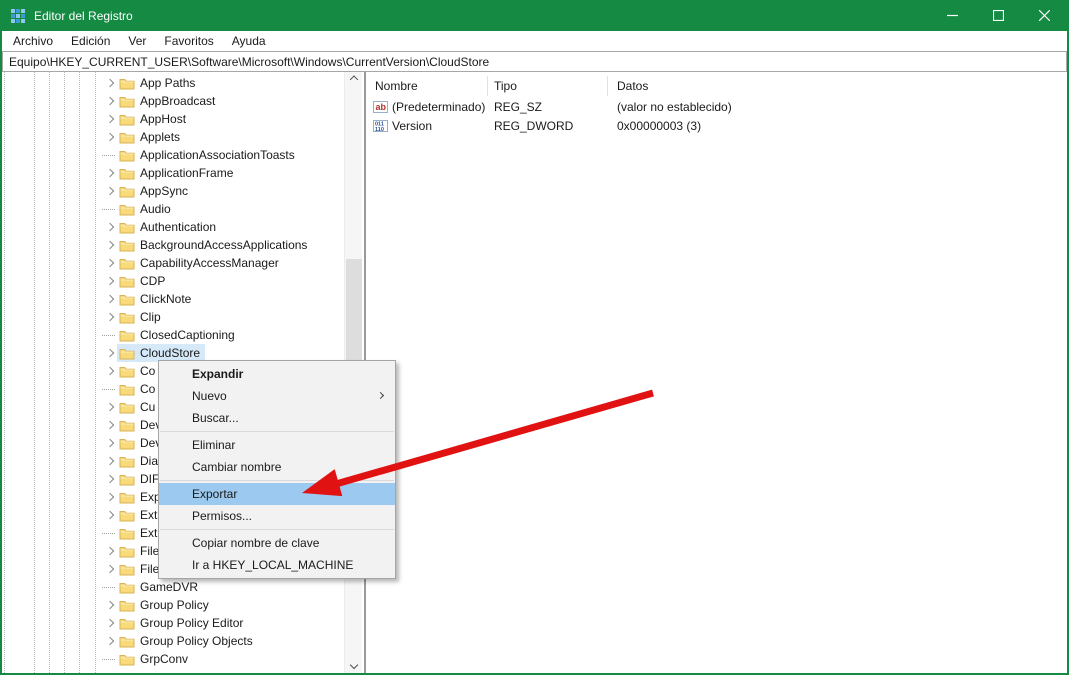 The width and height of the screenshot is (1069, 675). I want to click on menu-item-cambiar-nombre: Cambiar nombre, so click(277, 467).